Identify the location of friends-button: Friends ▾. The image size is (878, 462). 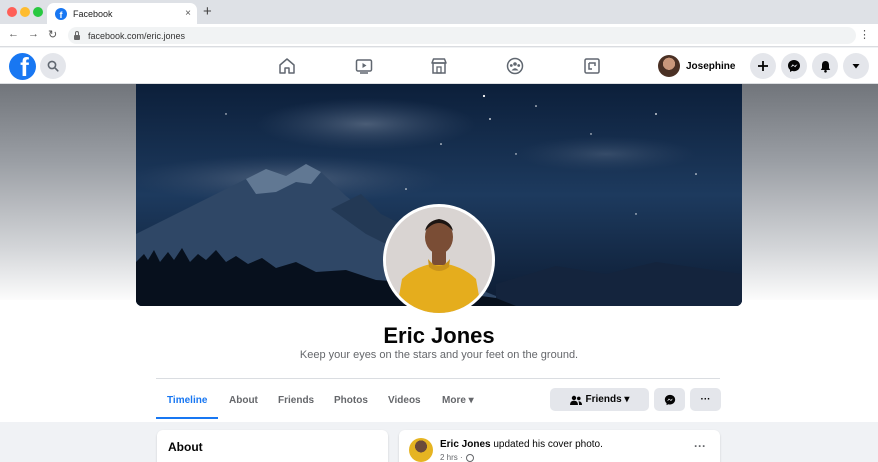
(599, 399).